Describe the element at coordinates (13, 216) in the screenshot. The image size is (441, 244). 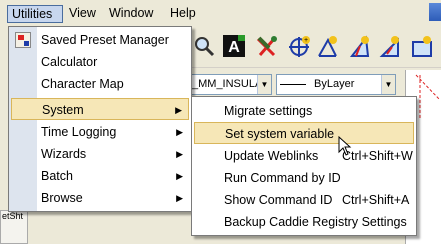
I see `set-sheet-label: etSht` at that location.